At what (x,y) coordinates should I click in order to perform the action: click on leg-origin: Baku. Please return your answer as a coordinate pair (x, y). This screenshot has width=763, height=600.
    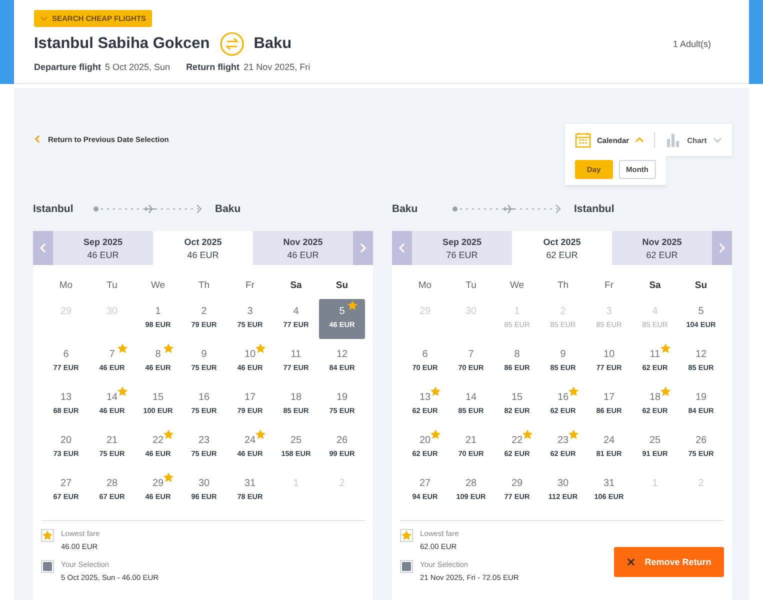
    Looking at the image, I should click on (405, 209).